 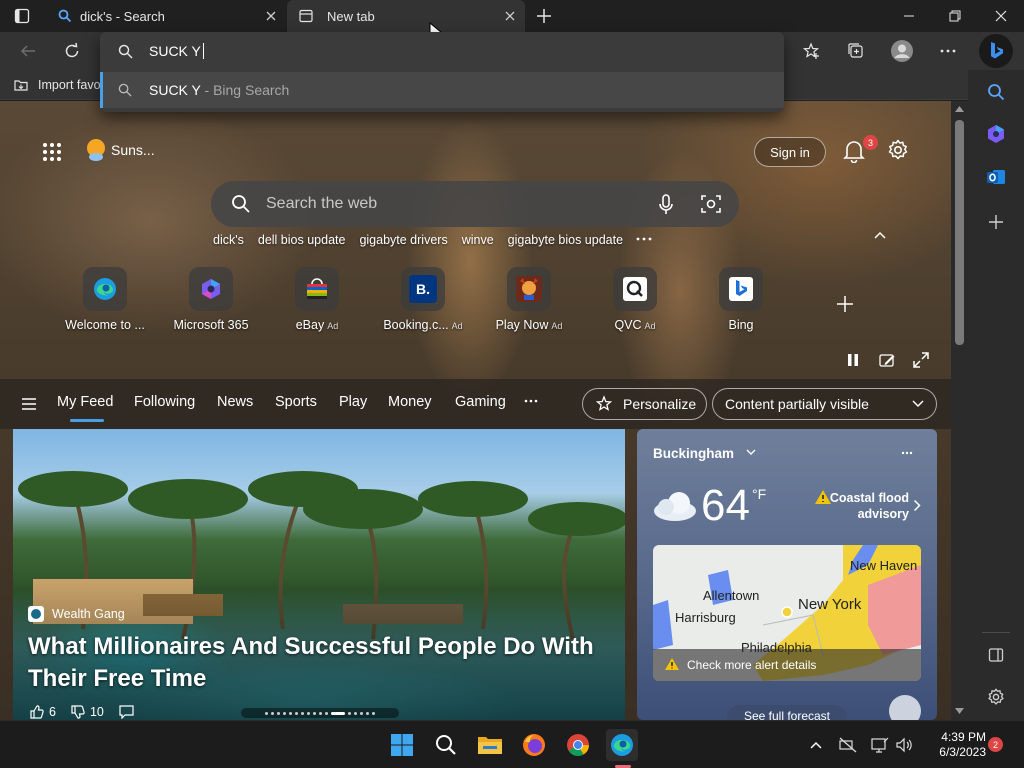 What do you see at coordinates (959, 109) in the screenshot?
I see `scroll-up-arrow-icon` at bounding box center [959, 109].